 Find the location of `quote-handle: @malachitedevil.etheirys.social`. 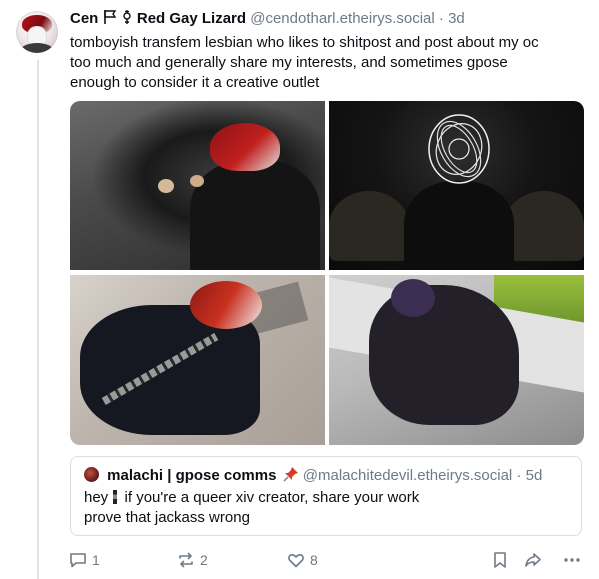

quote-handle: @malachitedevil.etheirys.social is located at coordinates (407, 475).